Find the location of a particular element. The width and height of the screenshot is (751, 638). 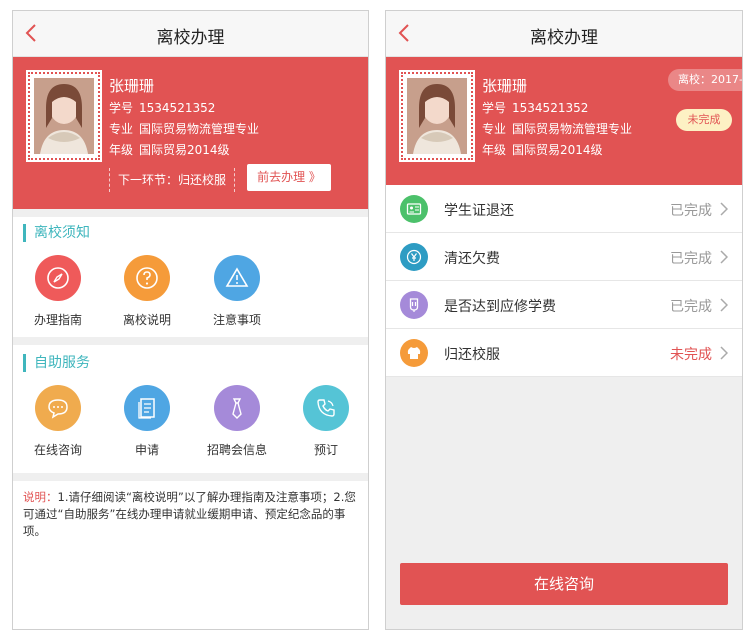

job-fair-item: 招聘会信息 is located at coordinates (237, 421).